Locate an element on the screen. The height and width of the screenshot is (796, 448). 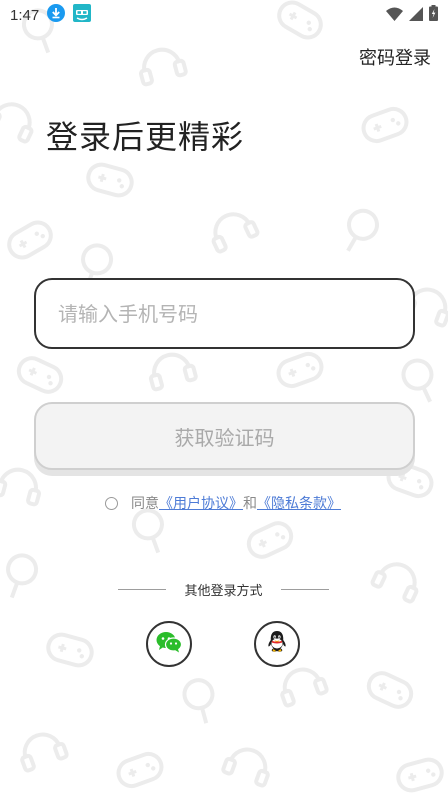
wechat-login-button is located at coordinates (169, 644).